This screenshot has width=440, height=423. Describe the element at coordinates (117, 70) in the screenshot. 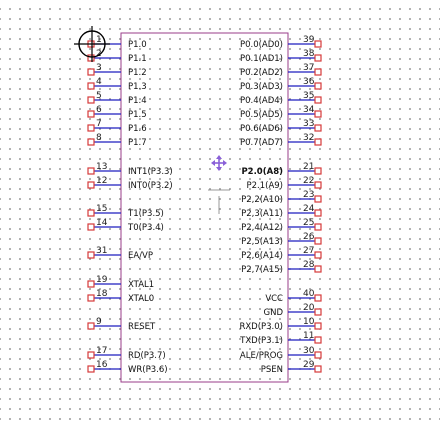

I see `pin-left-3: 3 P1.2` at that location.